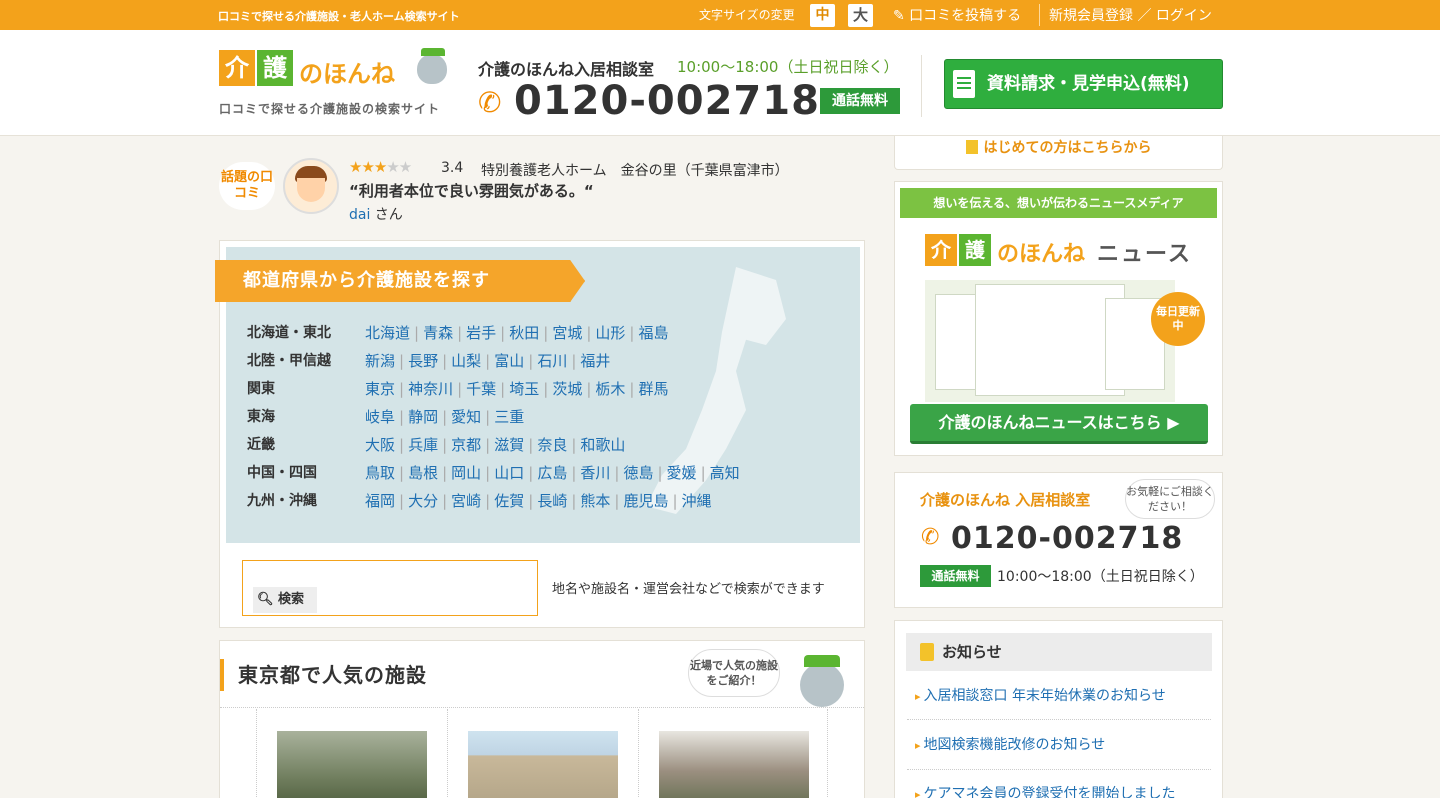  I want to click on sidebar-phone-number: 0120-002718, so click(1067, 538).